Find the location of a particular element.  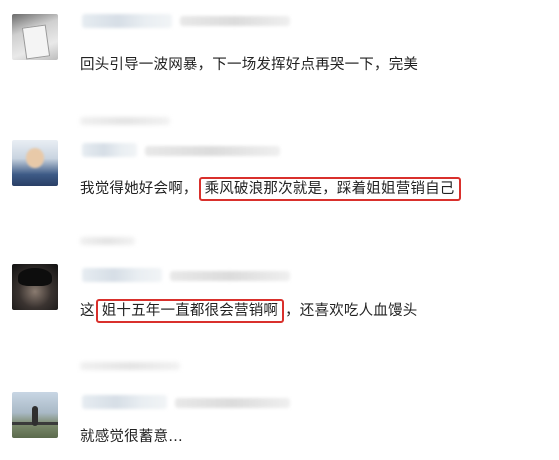

comment-text-content: 回头引导一波网暴，下一场发挥好点再哭一下，完美 is located at coordinates (249, 65).